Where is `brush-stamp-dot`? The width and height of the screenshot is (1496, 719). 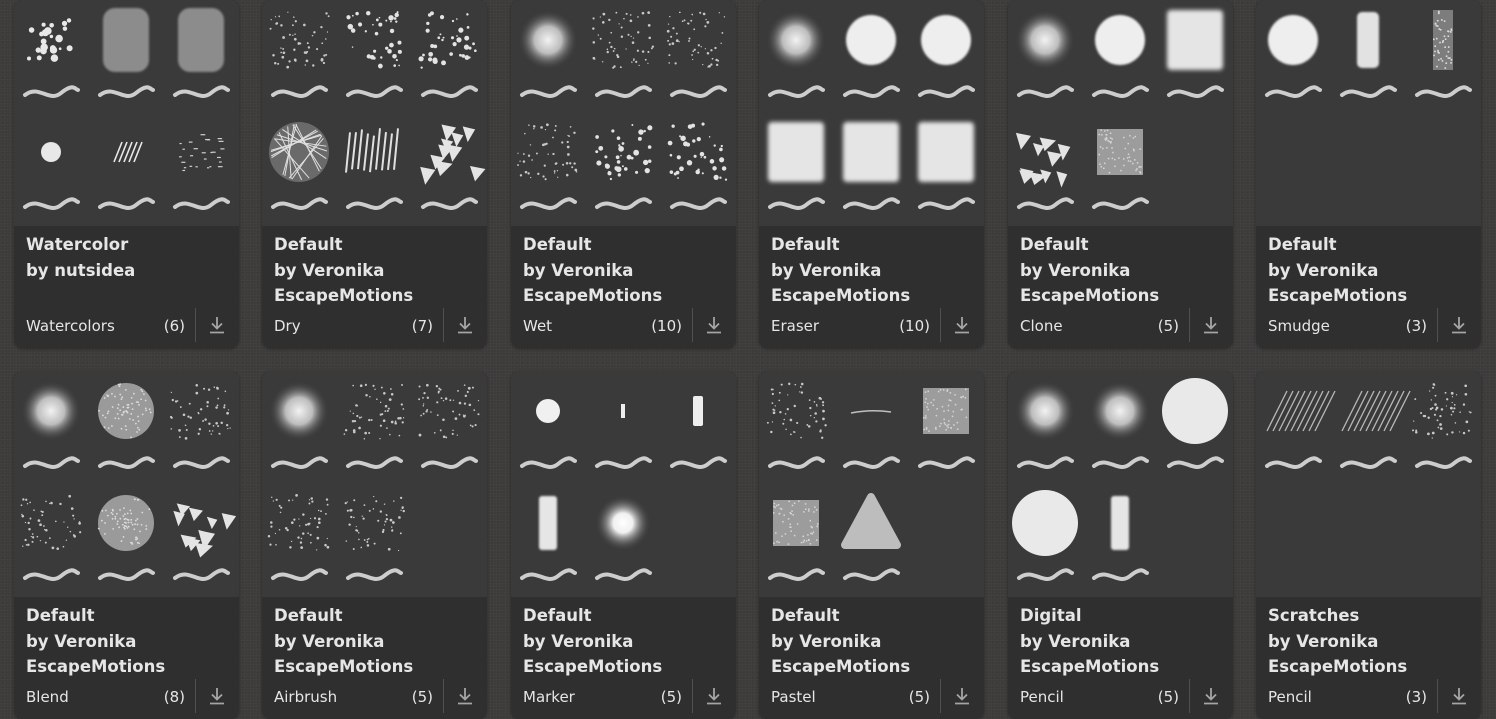 brush-stamp-dot is located at coordinates (51, 176).